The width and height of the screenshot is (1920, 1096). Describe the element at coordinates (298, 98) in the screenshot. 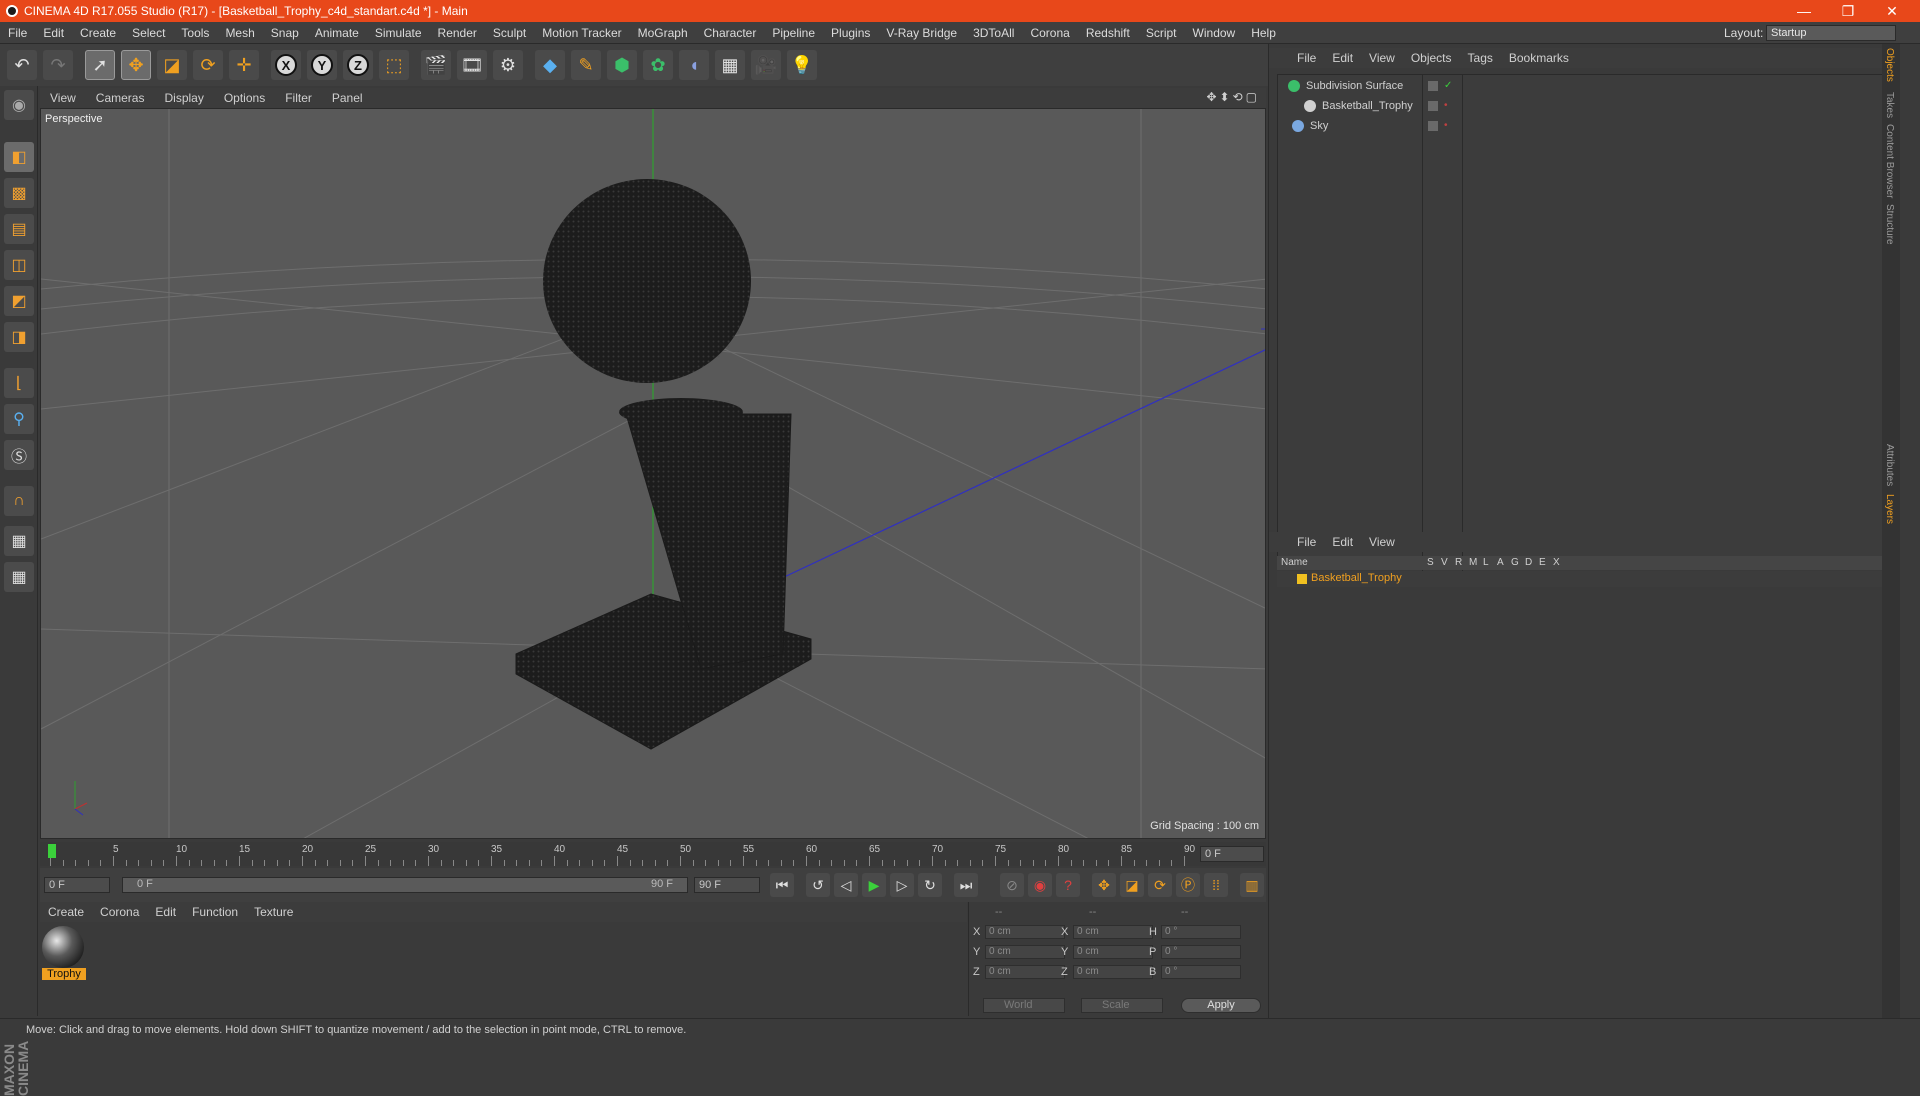

I see `viewport-menu-filter: Filter` at that location.